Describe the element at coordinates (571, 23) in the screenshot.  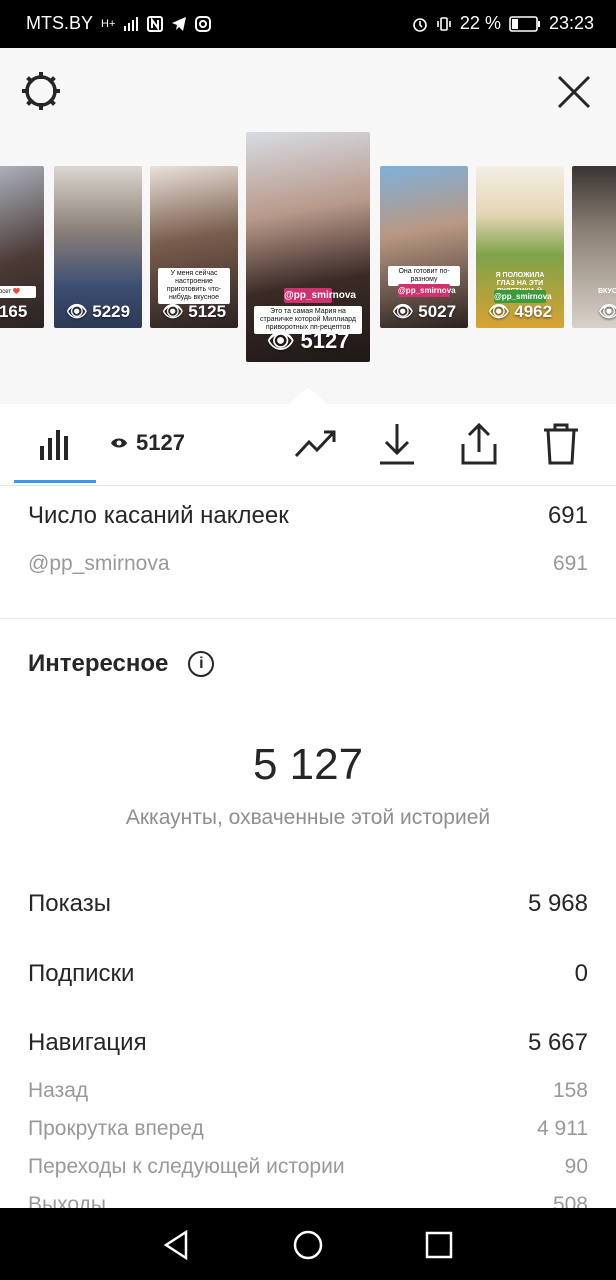
I see `clock: 23:23` at that location.